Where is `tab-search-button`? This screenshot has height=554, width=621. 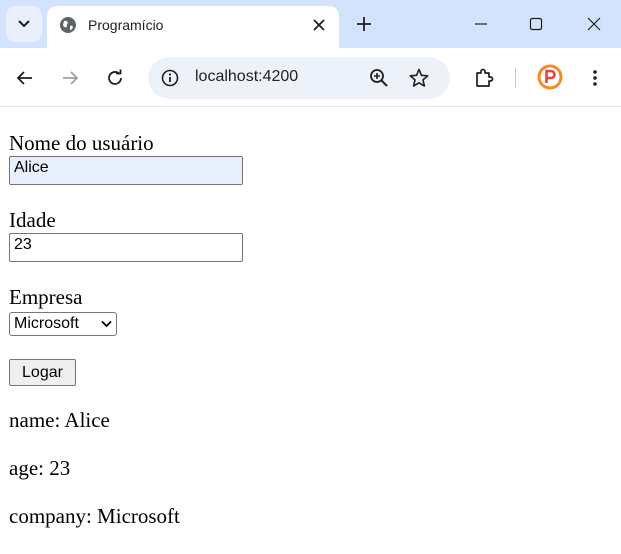 tab-search-button is located at coordinates (24, 24).